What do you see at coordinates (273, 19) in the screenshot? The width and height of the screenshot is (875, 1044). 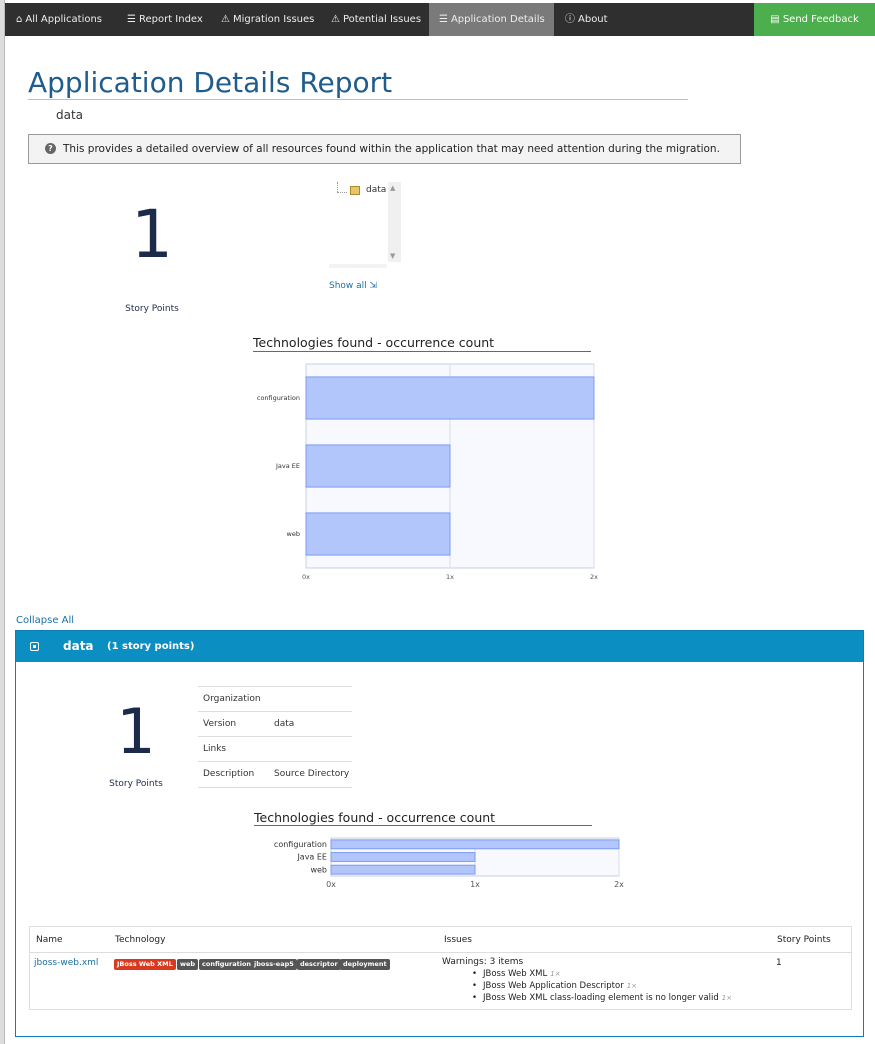 I see `nav-label: Migration Issues` at bounding box center [273, 19].